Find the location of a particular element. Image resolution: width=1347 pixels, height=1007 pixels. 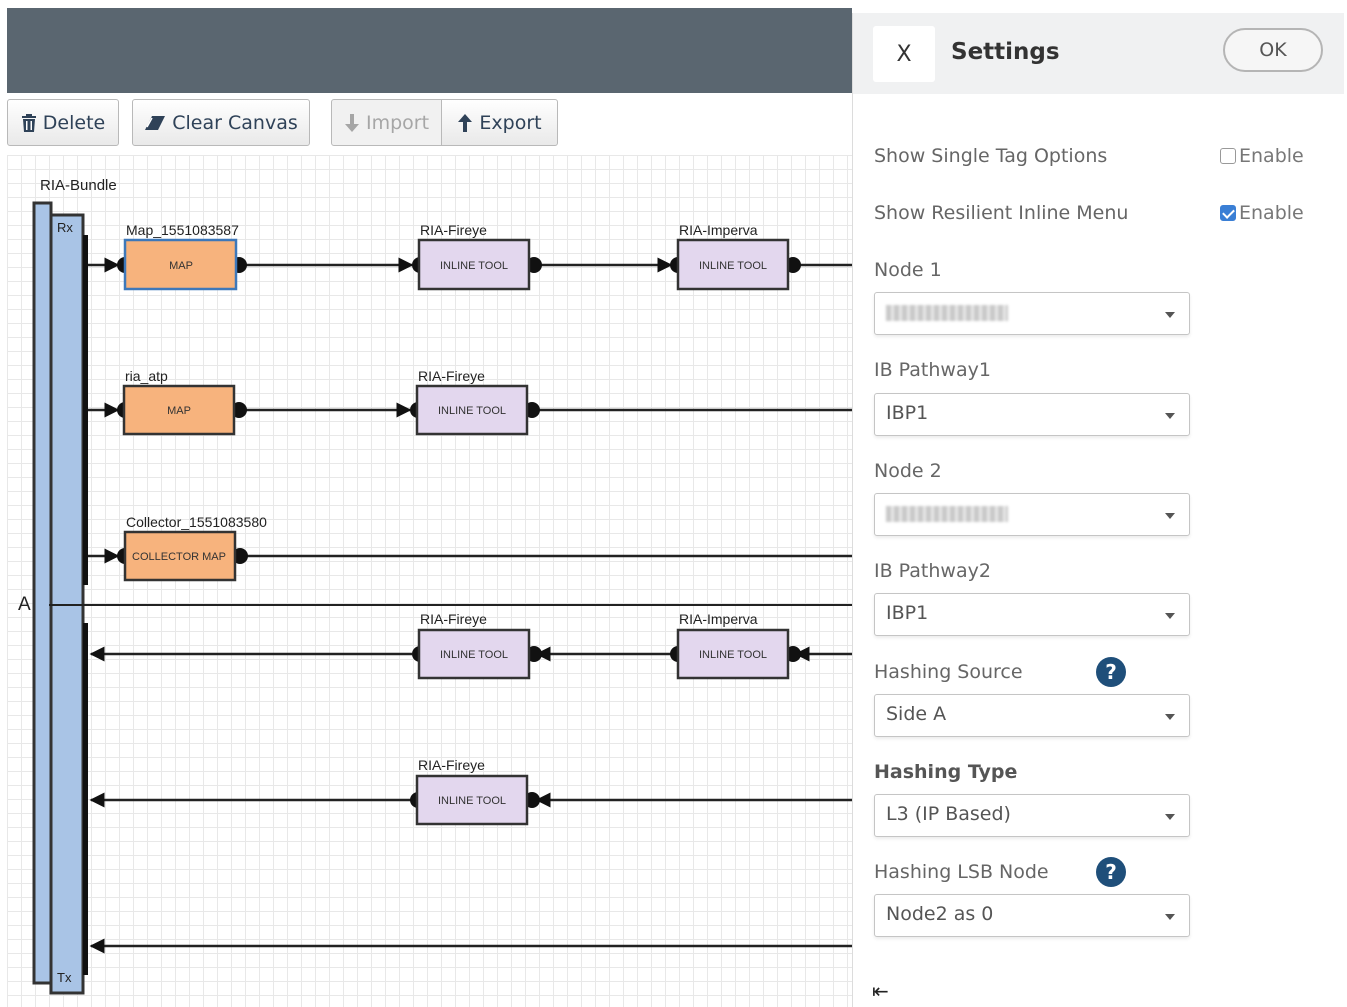

rx-port-bar is located at coordinates (85, 410).